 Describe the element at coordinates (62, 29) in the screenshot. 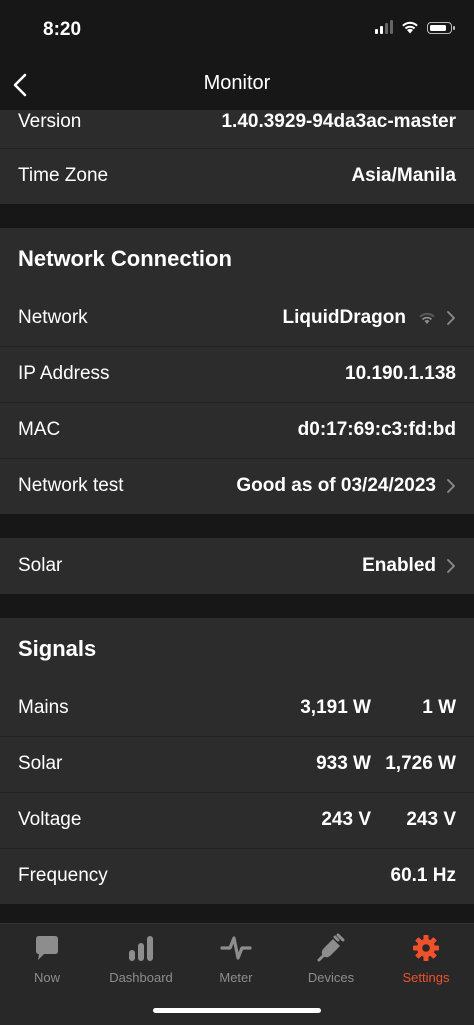

I see `status-time: 8:20` at that location.